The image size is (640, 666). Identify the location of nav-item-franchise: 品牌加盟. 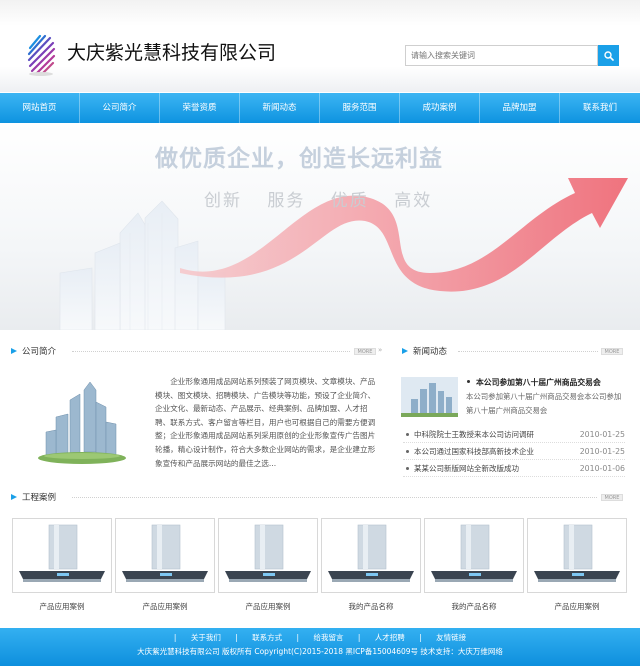
(520, 108).